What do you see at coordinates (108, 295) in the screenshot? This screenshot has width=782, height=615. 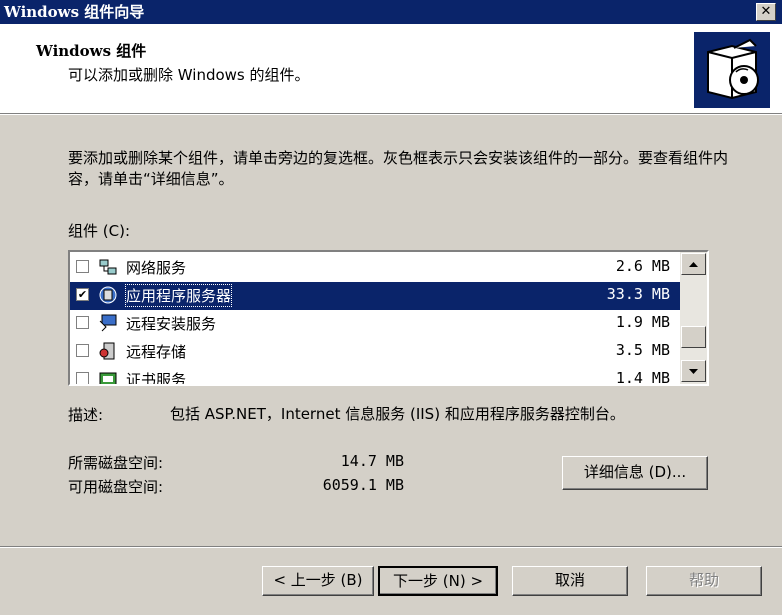 I see `server-icon` at bounding box center [108, 295].